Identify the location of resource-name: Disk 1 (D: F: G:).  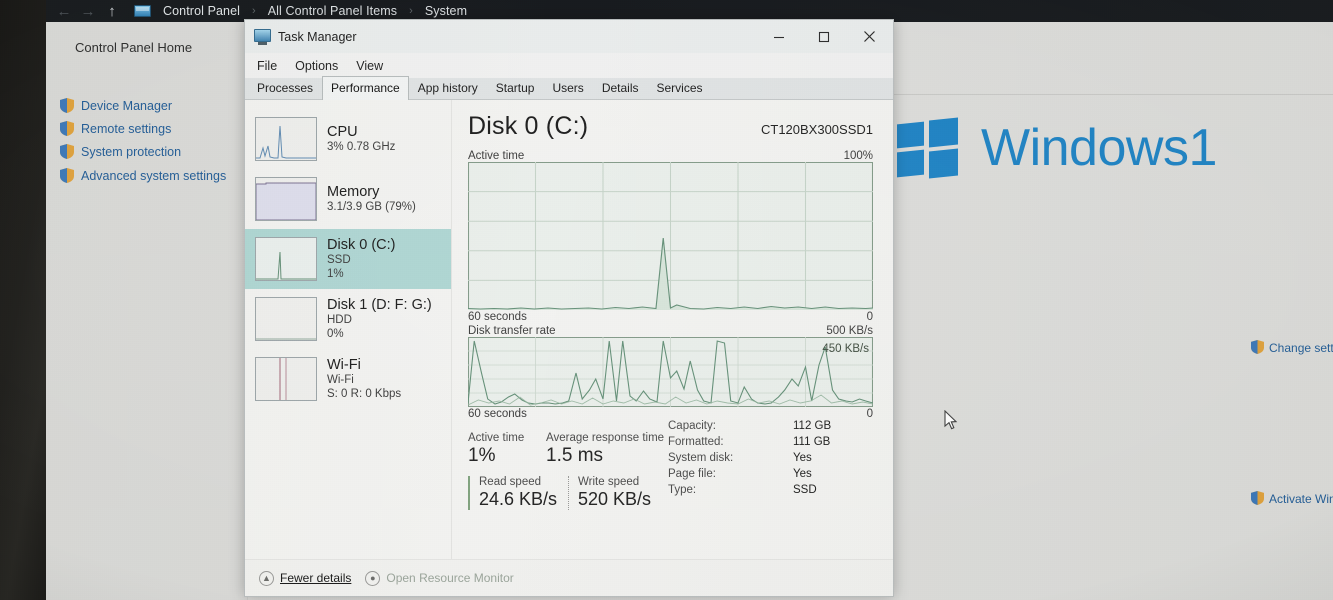
(379, 304).